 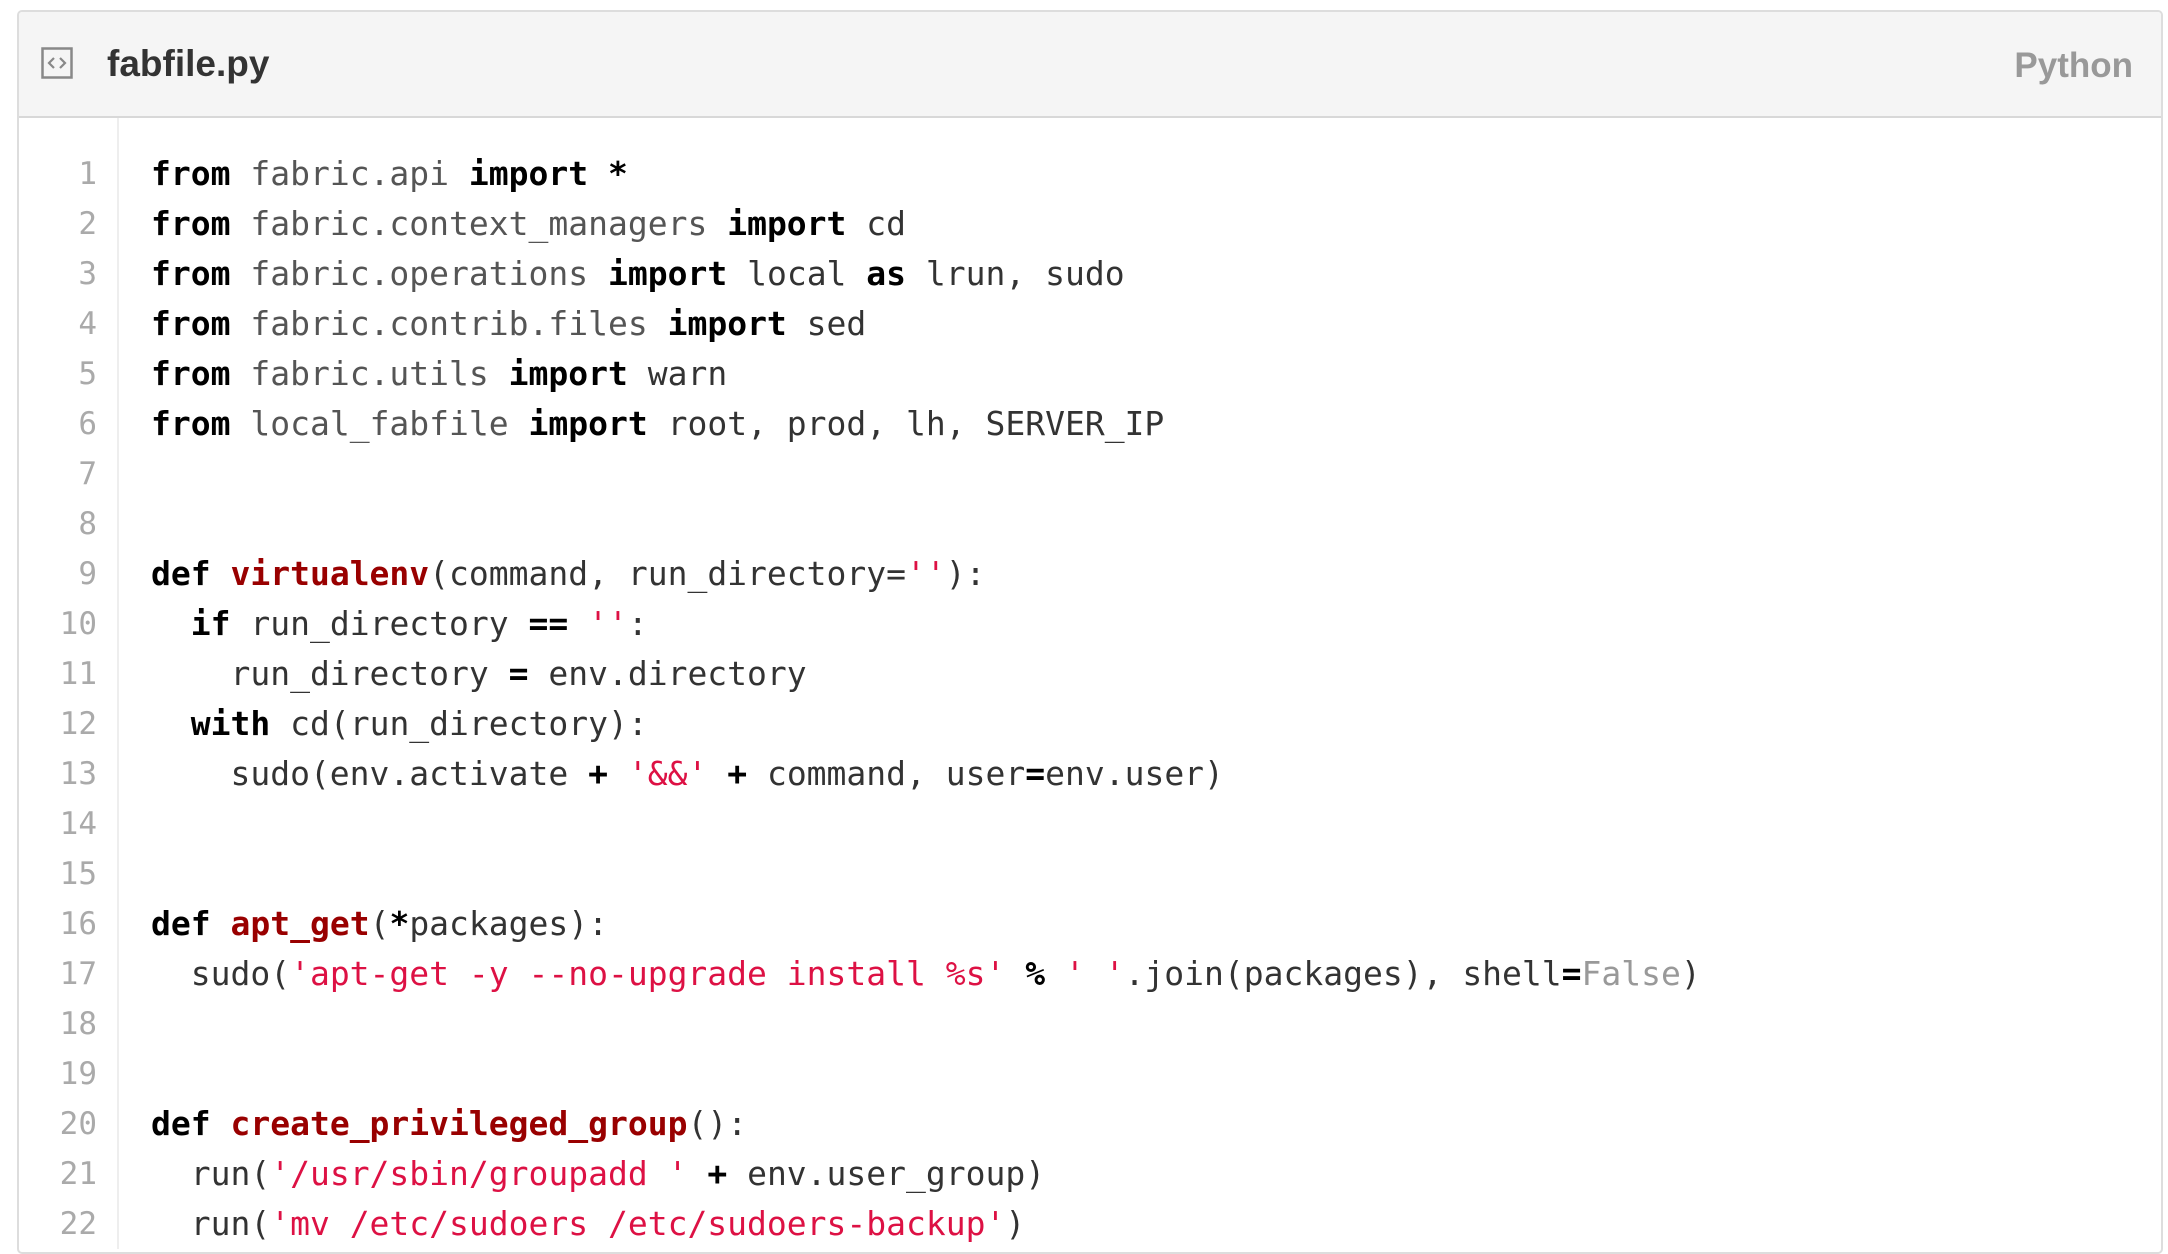 What do you see at coordinates (1090, 874) in the screenshot?
I see `code-line: 15` at bounding box center [1090, 874].